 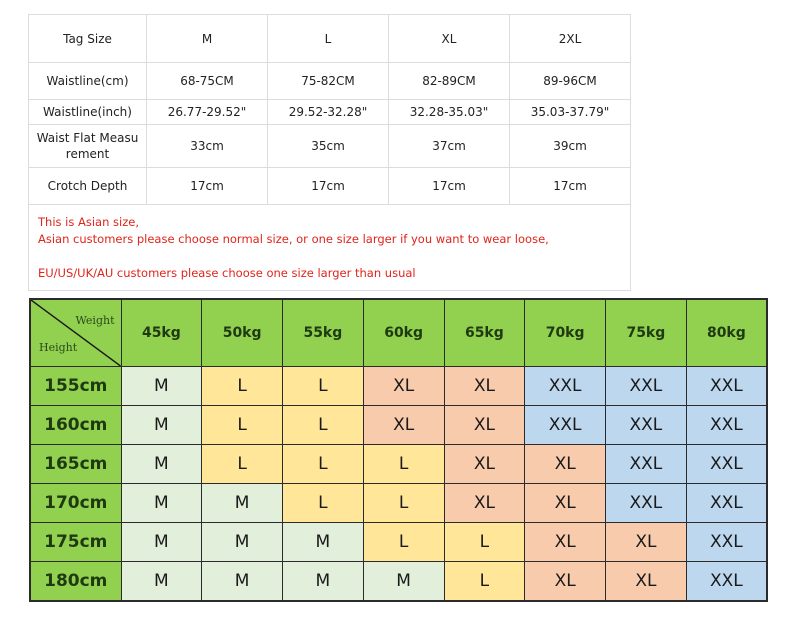 What do you see at coordinates (484, 332) in the screenshot?
I see `weight-header: 65kg` at bounding box center [484, 332].